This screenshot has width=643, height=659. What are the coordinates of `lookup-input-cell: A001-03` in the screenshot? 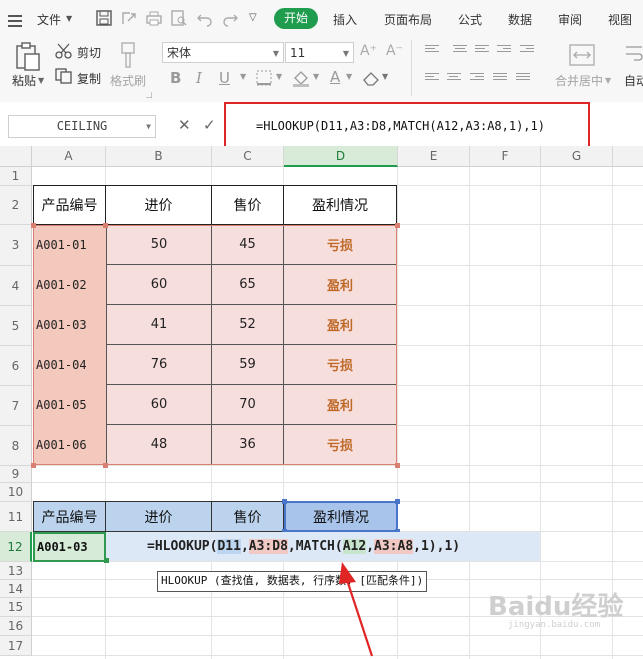 It's located at (69, 547).